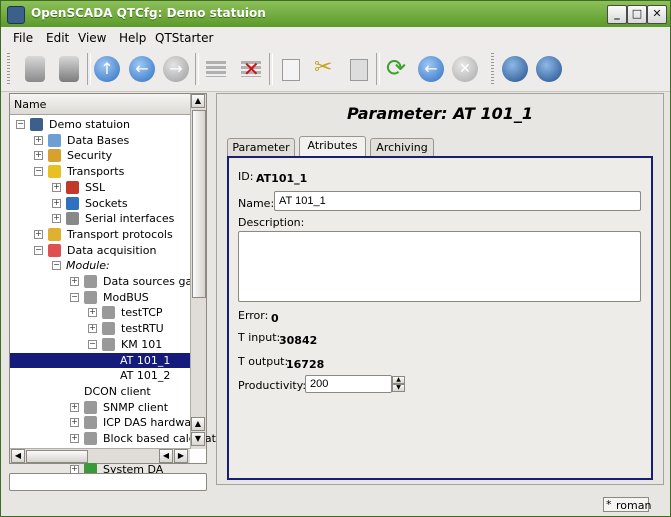 The height and width of the screenshot is (517, 671). What do you see at coordinates (69, 69) in the screenshot?
I see `db-save-icon` at bounding box center [69, 69].